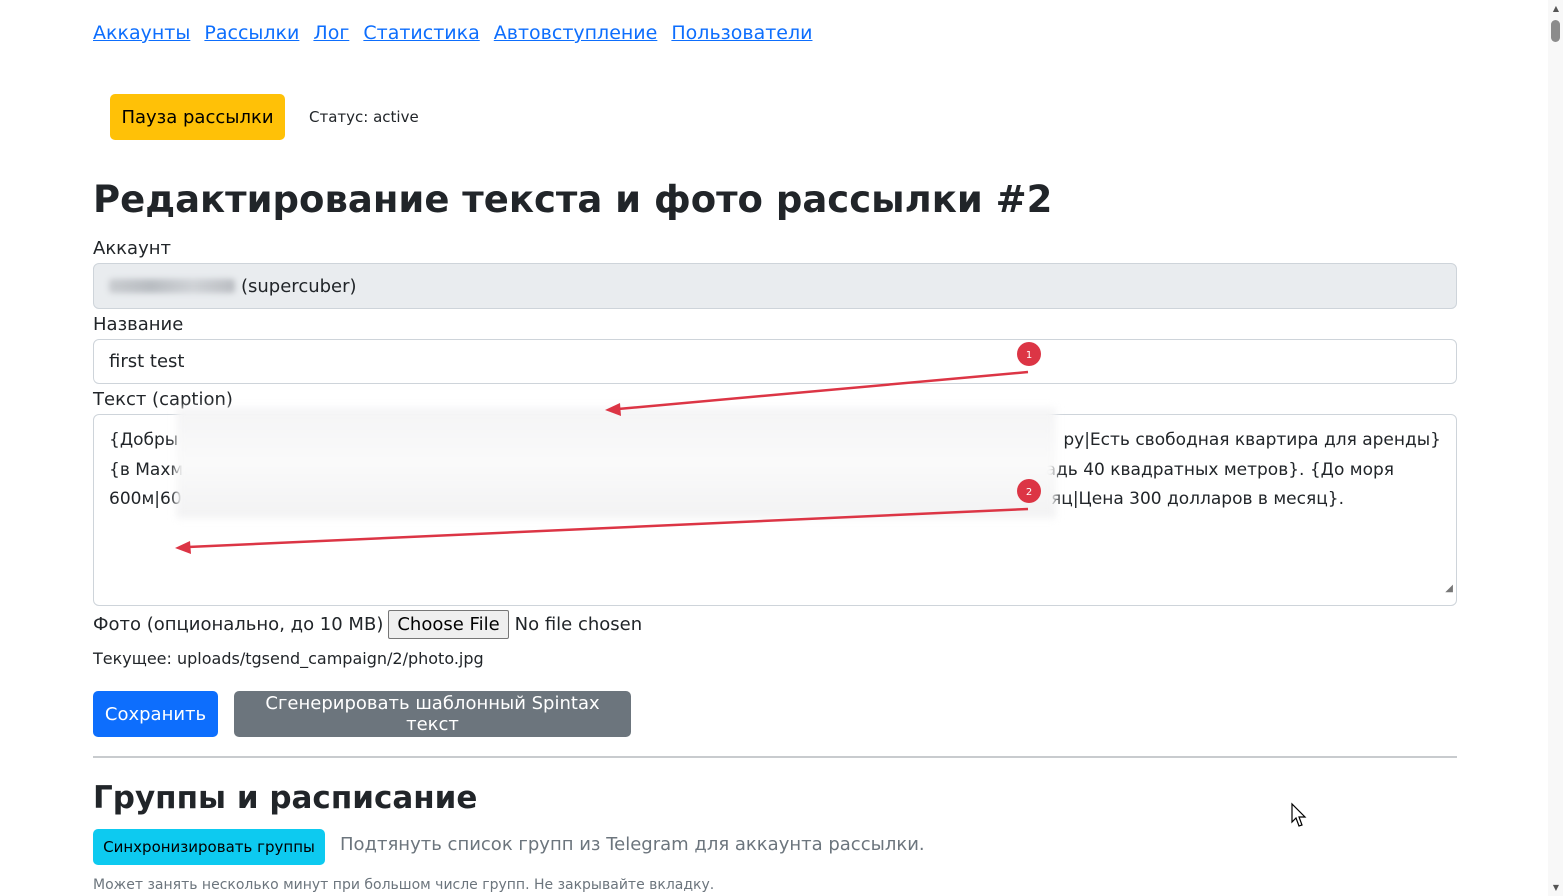 The height and width of the screenshot is (896, 1563). I want to click on scroll-up-icon: ▲, so click(1556, 8).